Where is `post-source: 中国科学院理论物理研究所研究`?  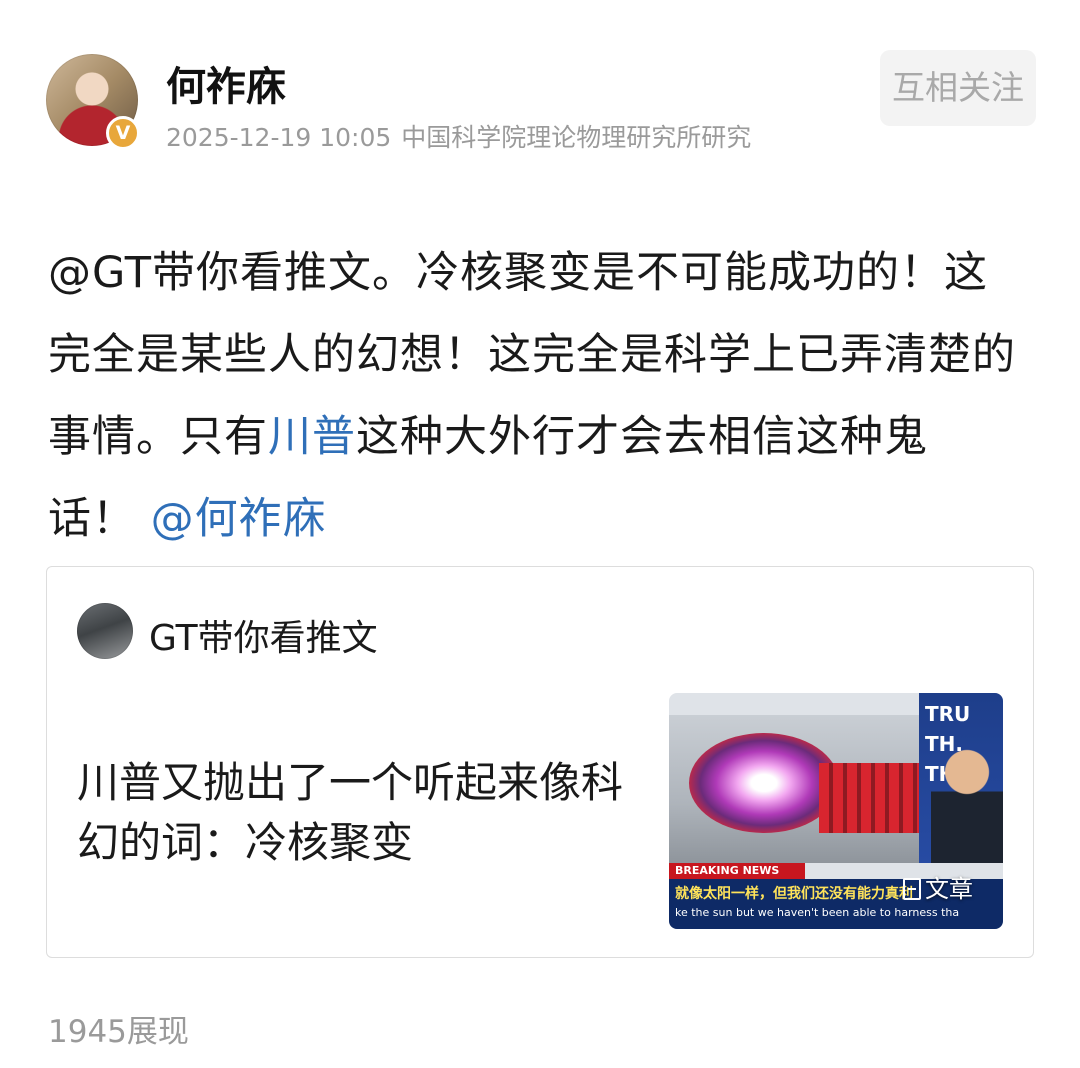
post-source: 中国科学院理论物理研究所研究 is located at coordinates (576, 137).